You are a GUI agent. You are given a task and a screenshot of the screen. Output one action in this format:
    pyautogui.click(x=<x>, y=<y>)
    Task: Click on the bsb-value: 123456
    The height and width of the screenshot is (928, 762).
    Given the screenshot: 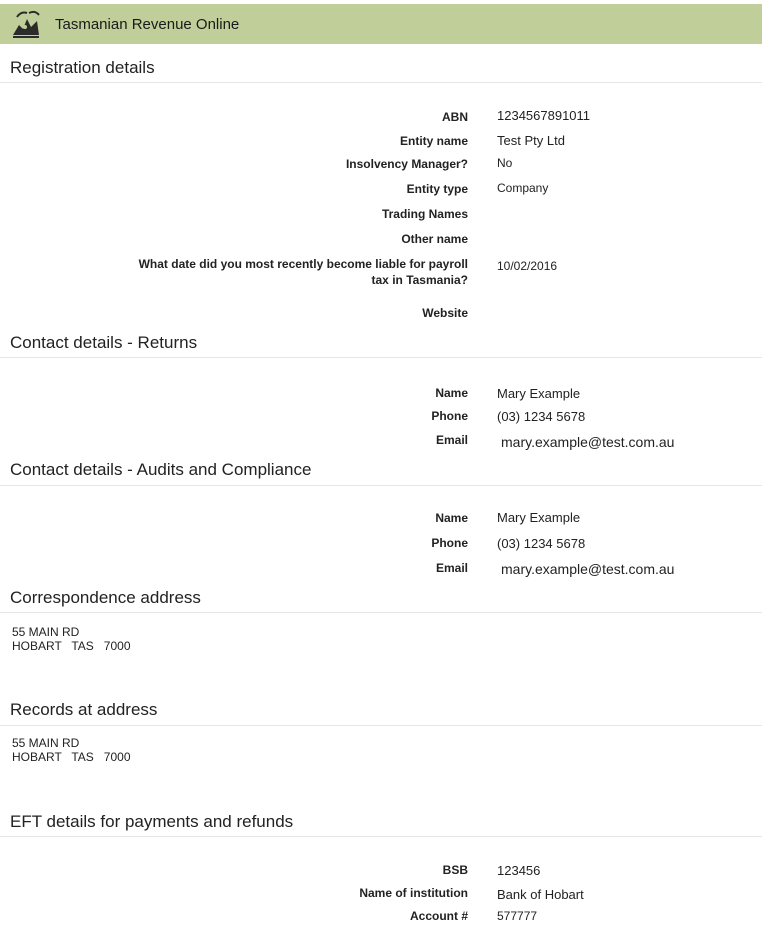 What is the action you would take?
    pyautogui.click(x=519, y=870)
    